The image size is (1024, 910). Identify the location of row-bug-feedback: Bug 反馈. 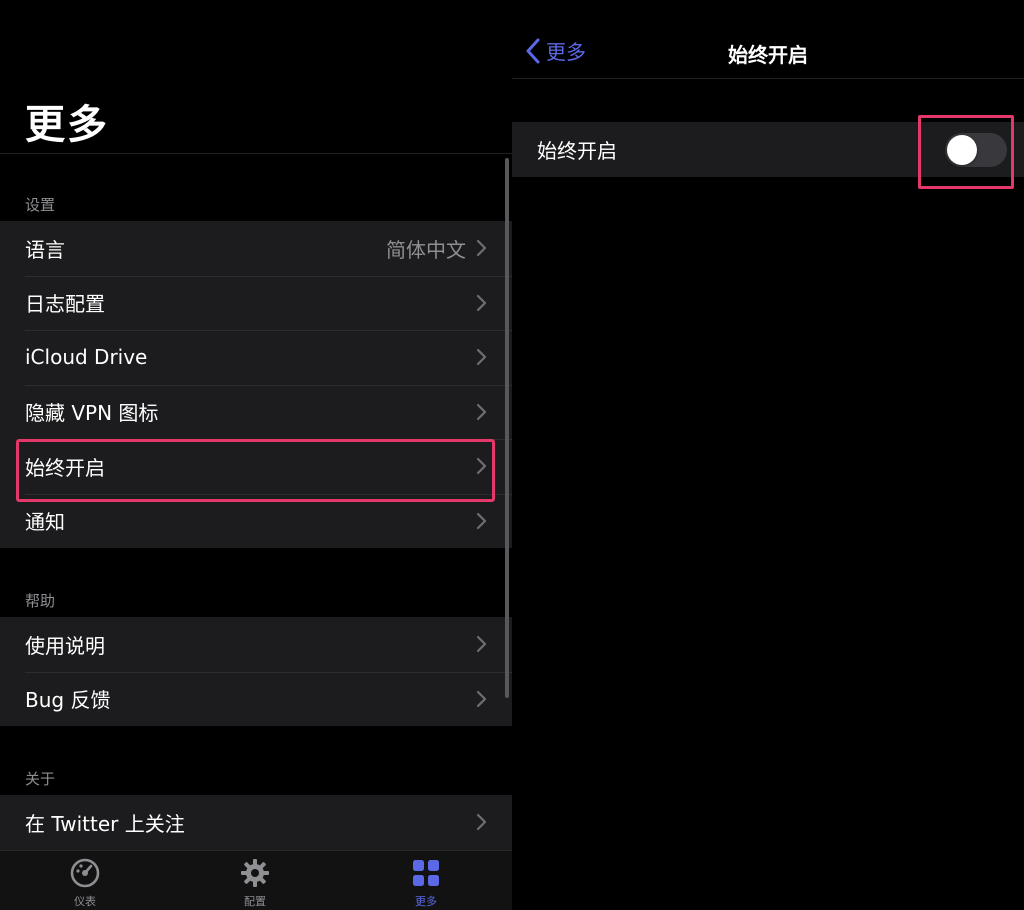
(256, 699).